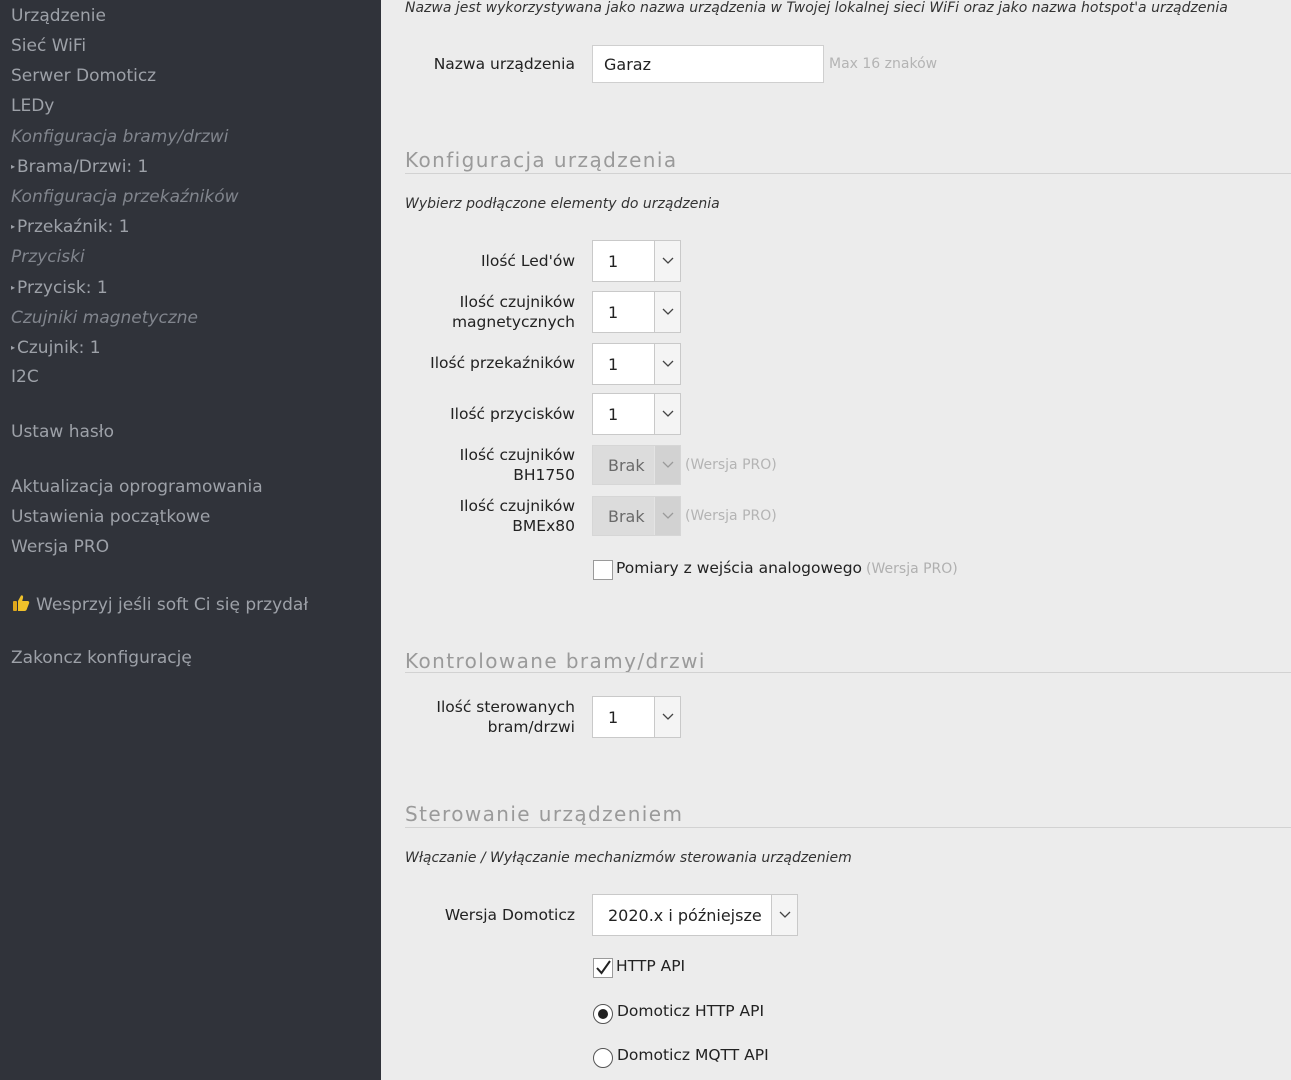 This screenshot has height=1080, width=1291. Describe the element at coordinates (636, 312) in the screenshot. I see `magnetic-sensors-count-select: 1` at that location.